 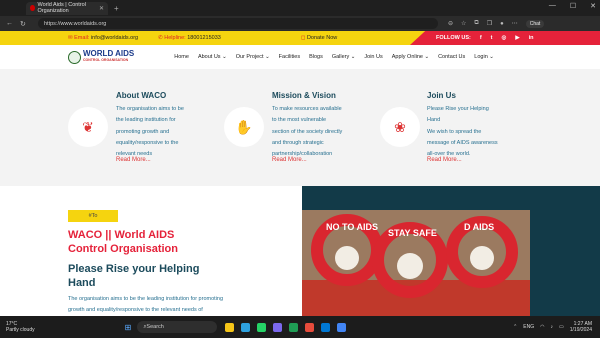 What do you see at coordinates (134, 276) in the screenshot?
I see `hero-subtitle: Please Rise your Helping Hand` at bounding box center [134, 276].